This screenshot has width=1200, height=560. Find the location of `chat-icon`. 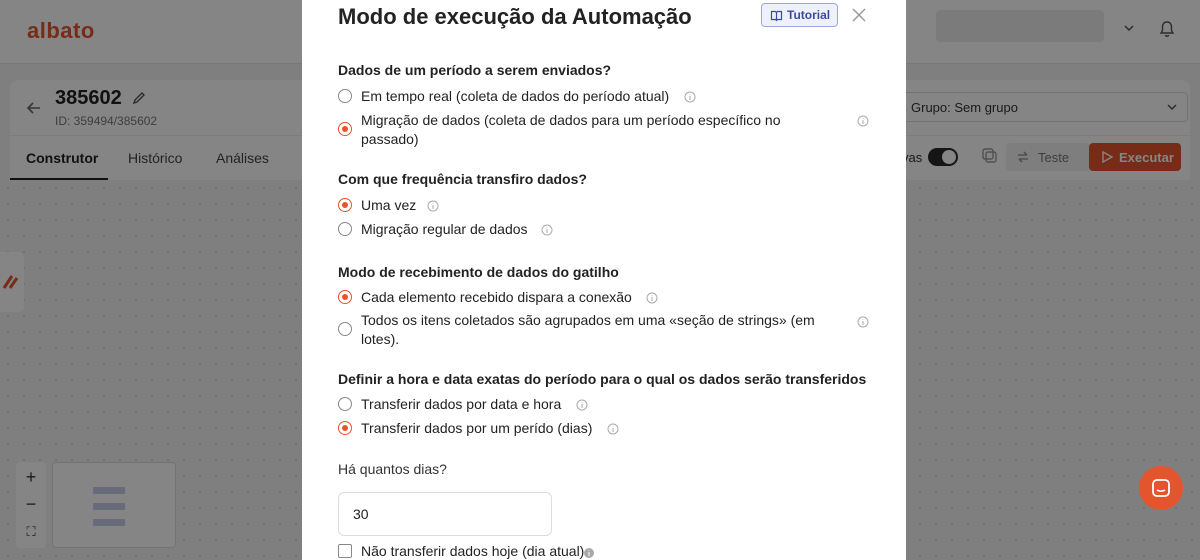

chat-icon is located at coordinates (1161, 488).